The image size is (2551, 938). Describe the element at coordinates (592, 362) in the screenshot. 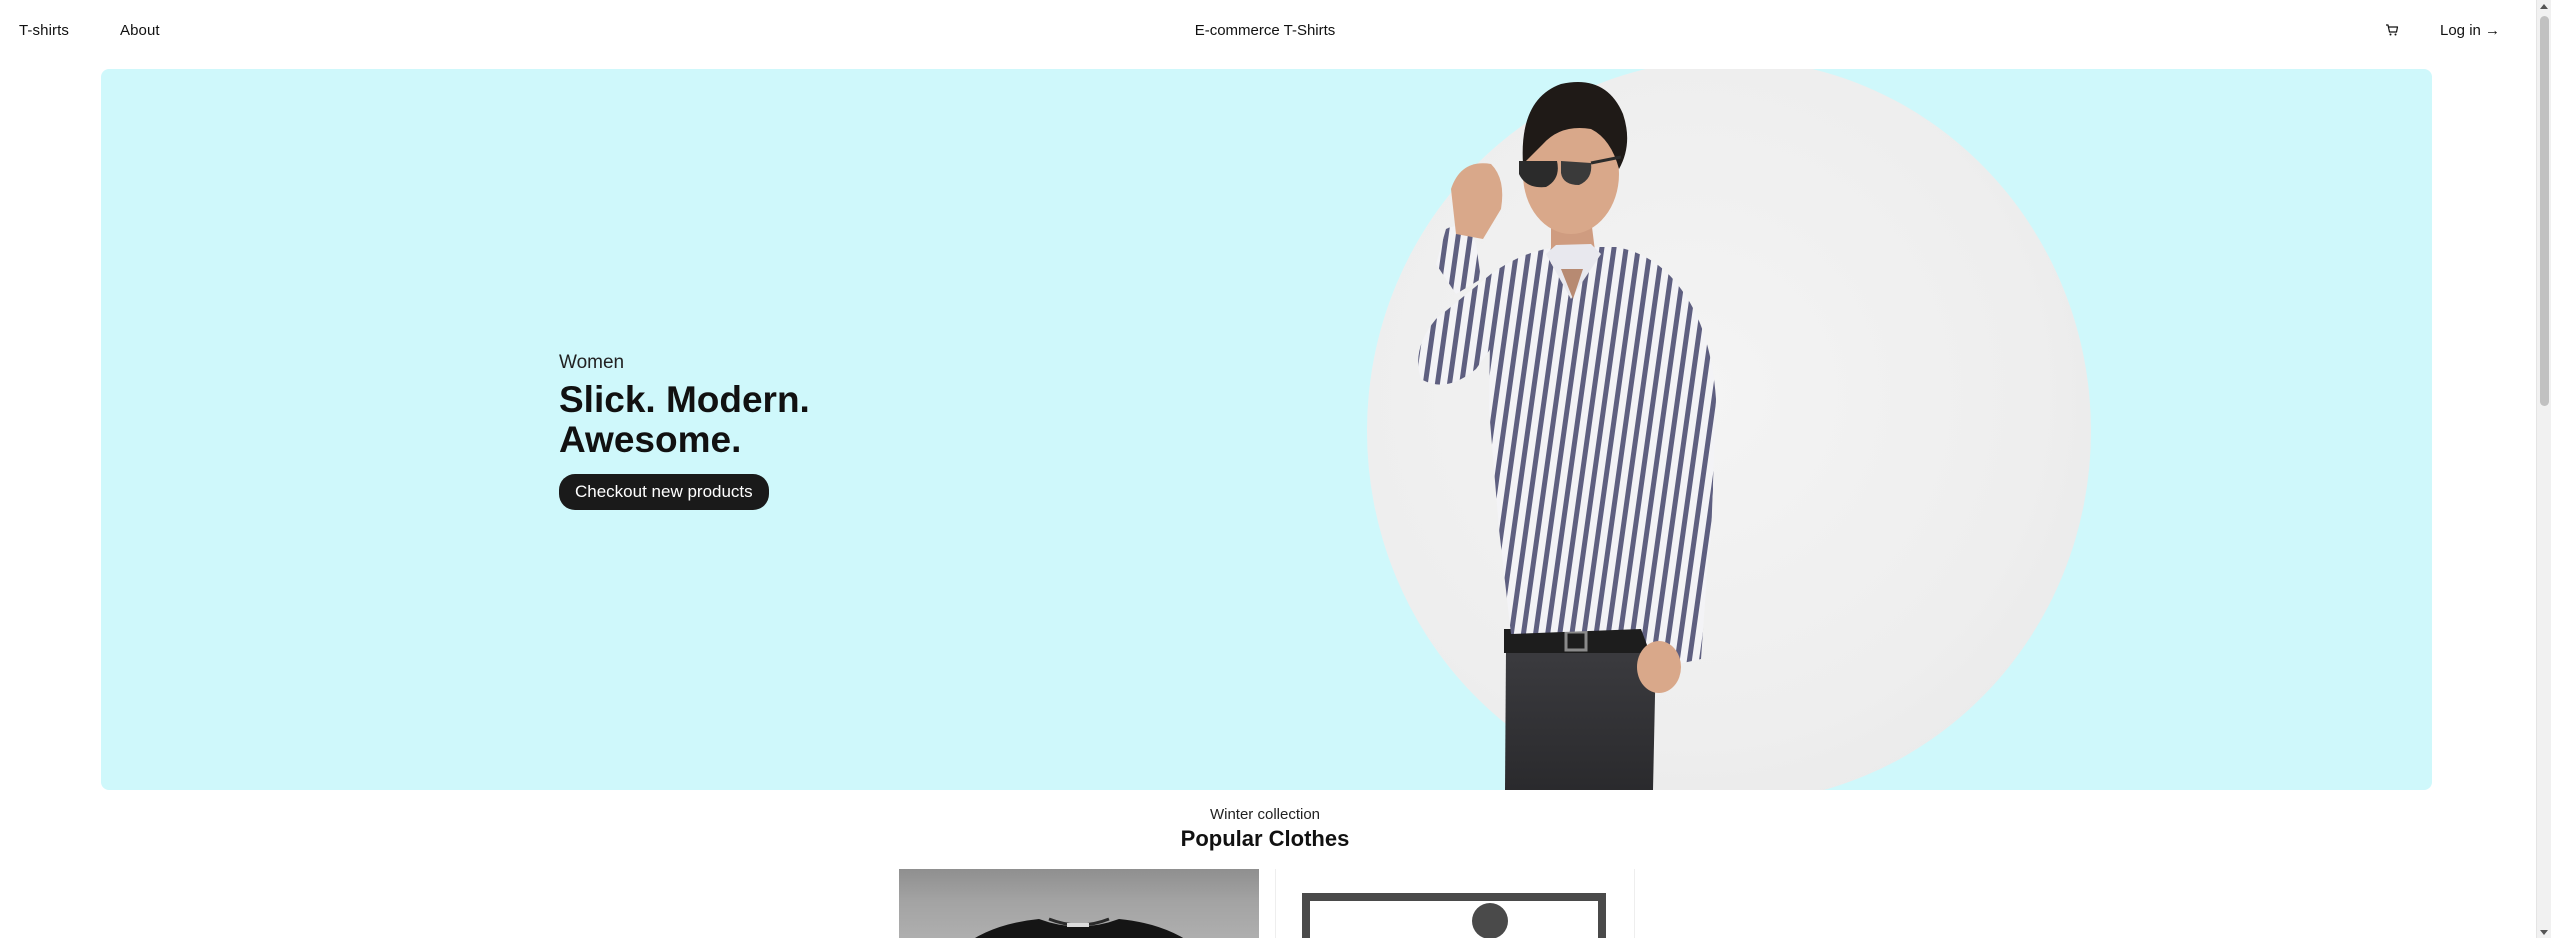

I see `hero-subtitle: Women` at that location.